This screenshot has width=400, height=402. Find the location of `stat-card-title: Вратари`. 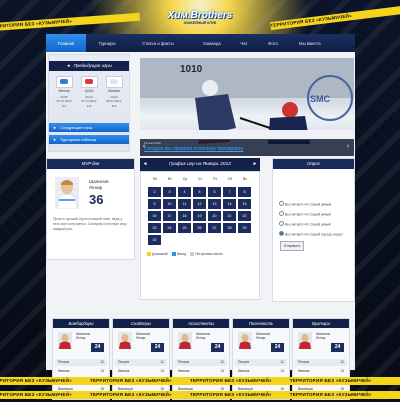

stat-card-title: Вратари is located at coordinates (321, 323).